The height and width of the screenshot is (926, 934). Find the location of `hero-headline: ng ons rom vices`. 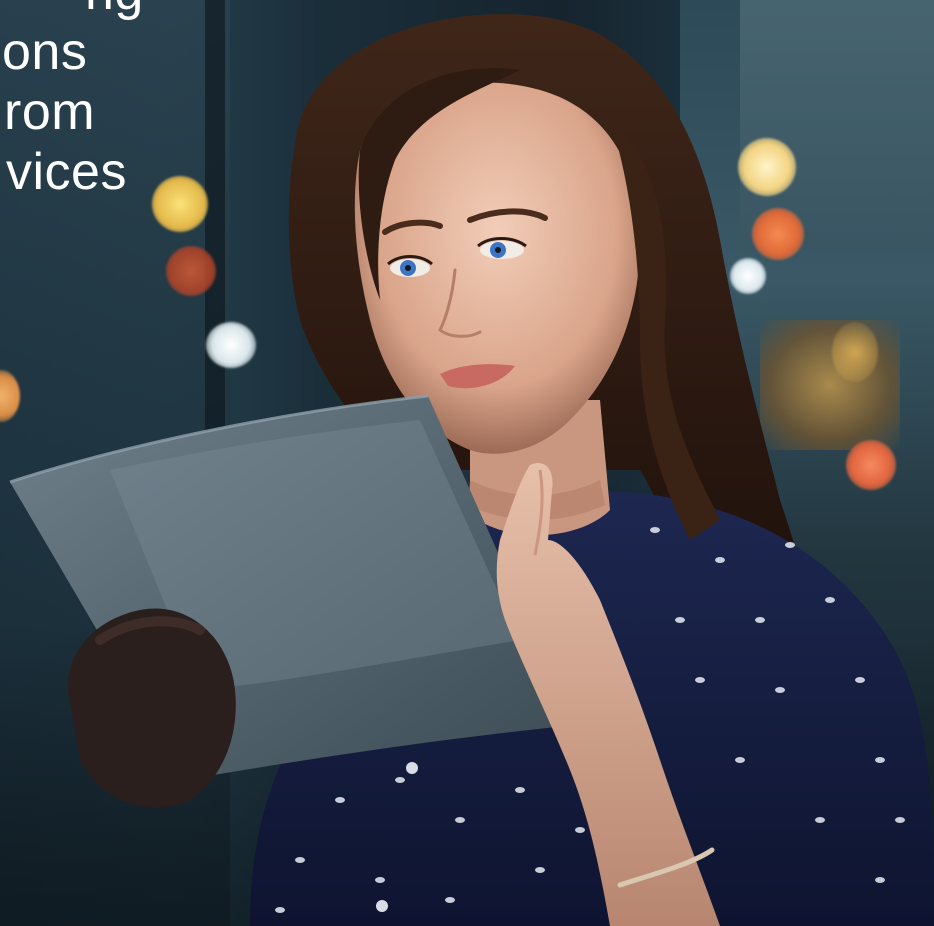

hero-headline: ng ons rom vices is located at coordinates (72, 101).